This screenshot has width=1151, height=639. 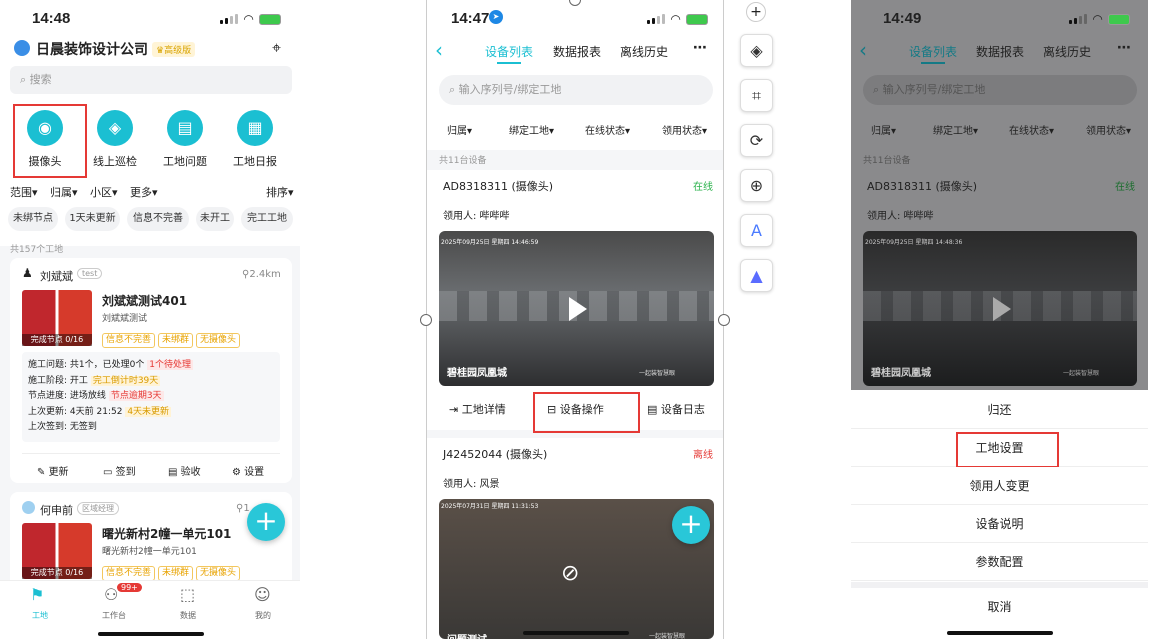 I want to click on chip-unbound: 未绑节点, so click(x=33, y=219).